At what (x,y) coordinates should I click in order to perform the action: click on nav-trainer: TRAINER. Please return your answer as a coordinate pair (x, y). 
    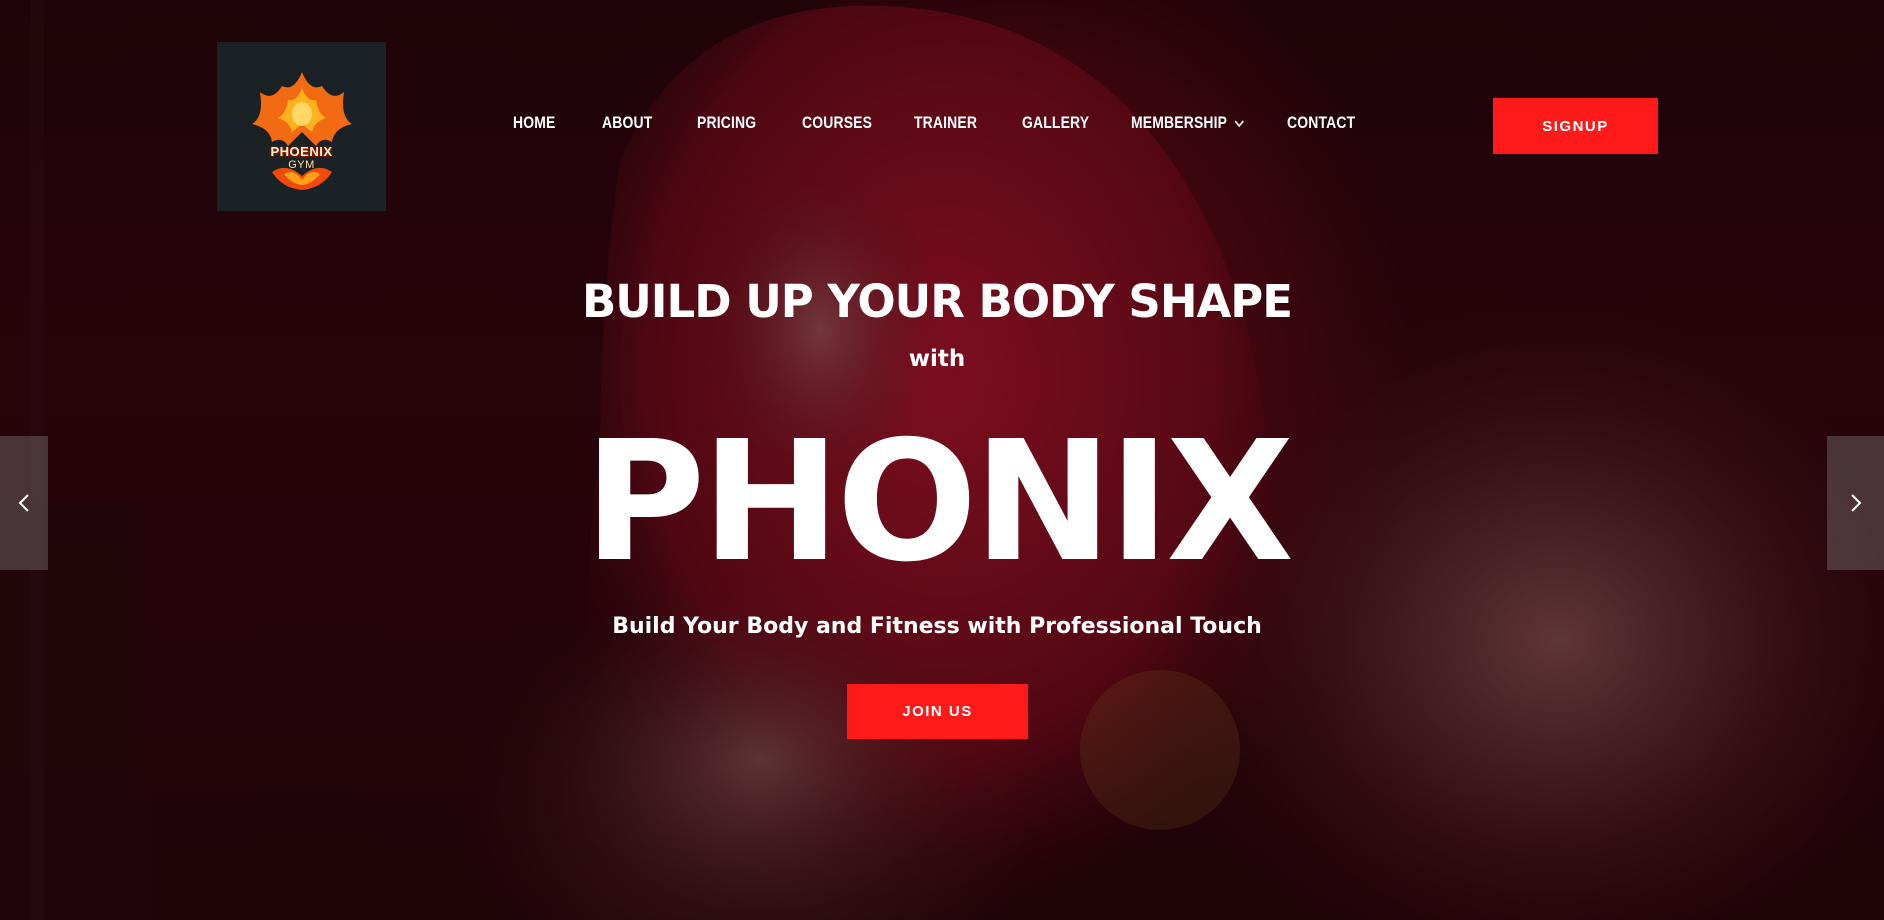
    Looking at the image, I should click on (945, 123).